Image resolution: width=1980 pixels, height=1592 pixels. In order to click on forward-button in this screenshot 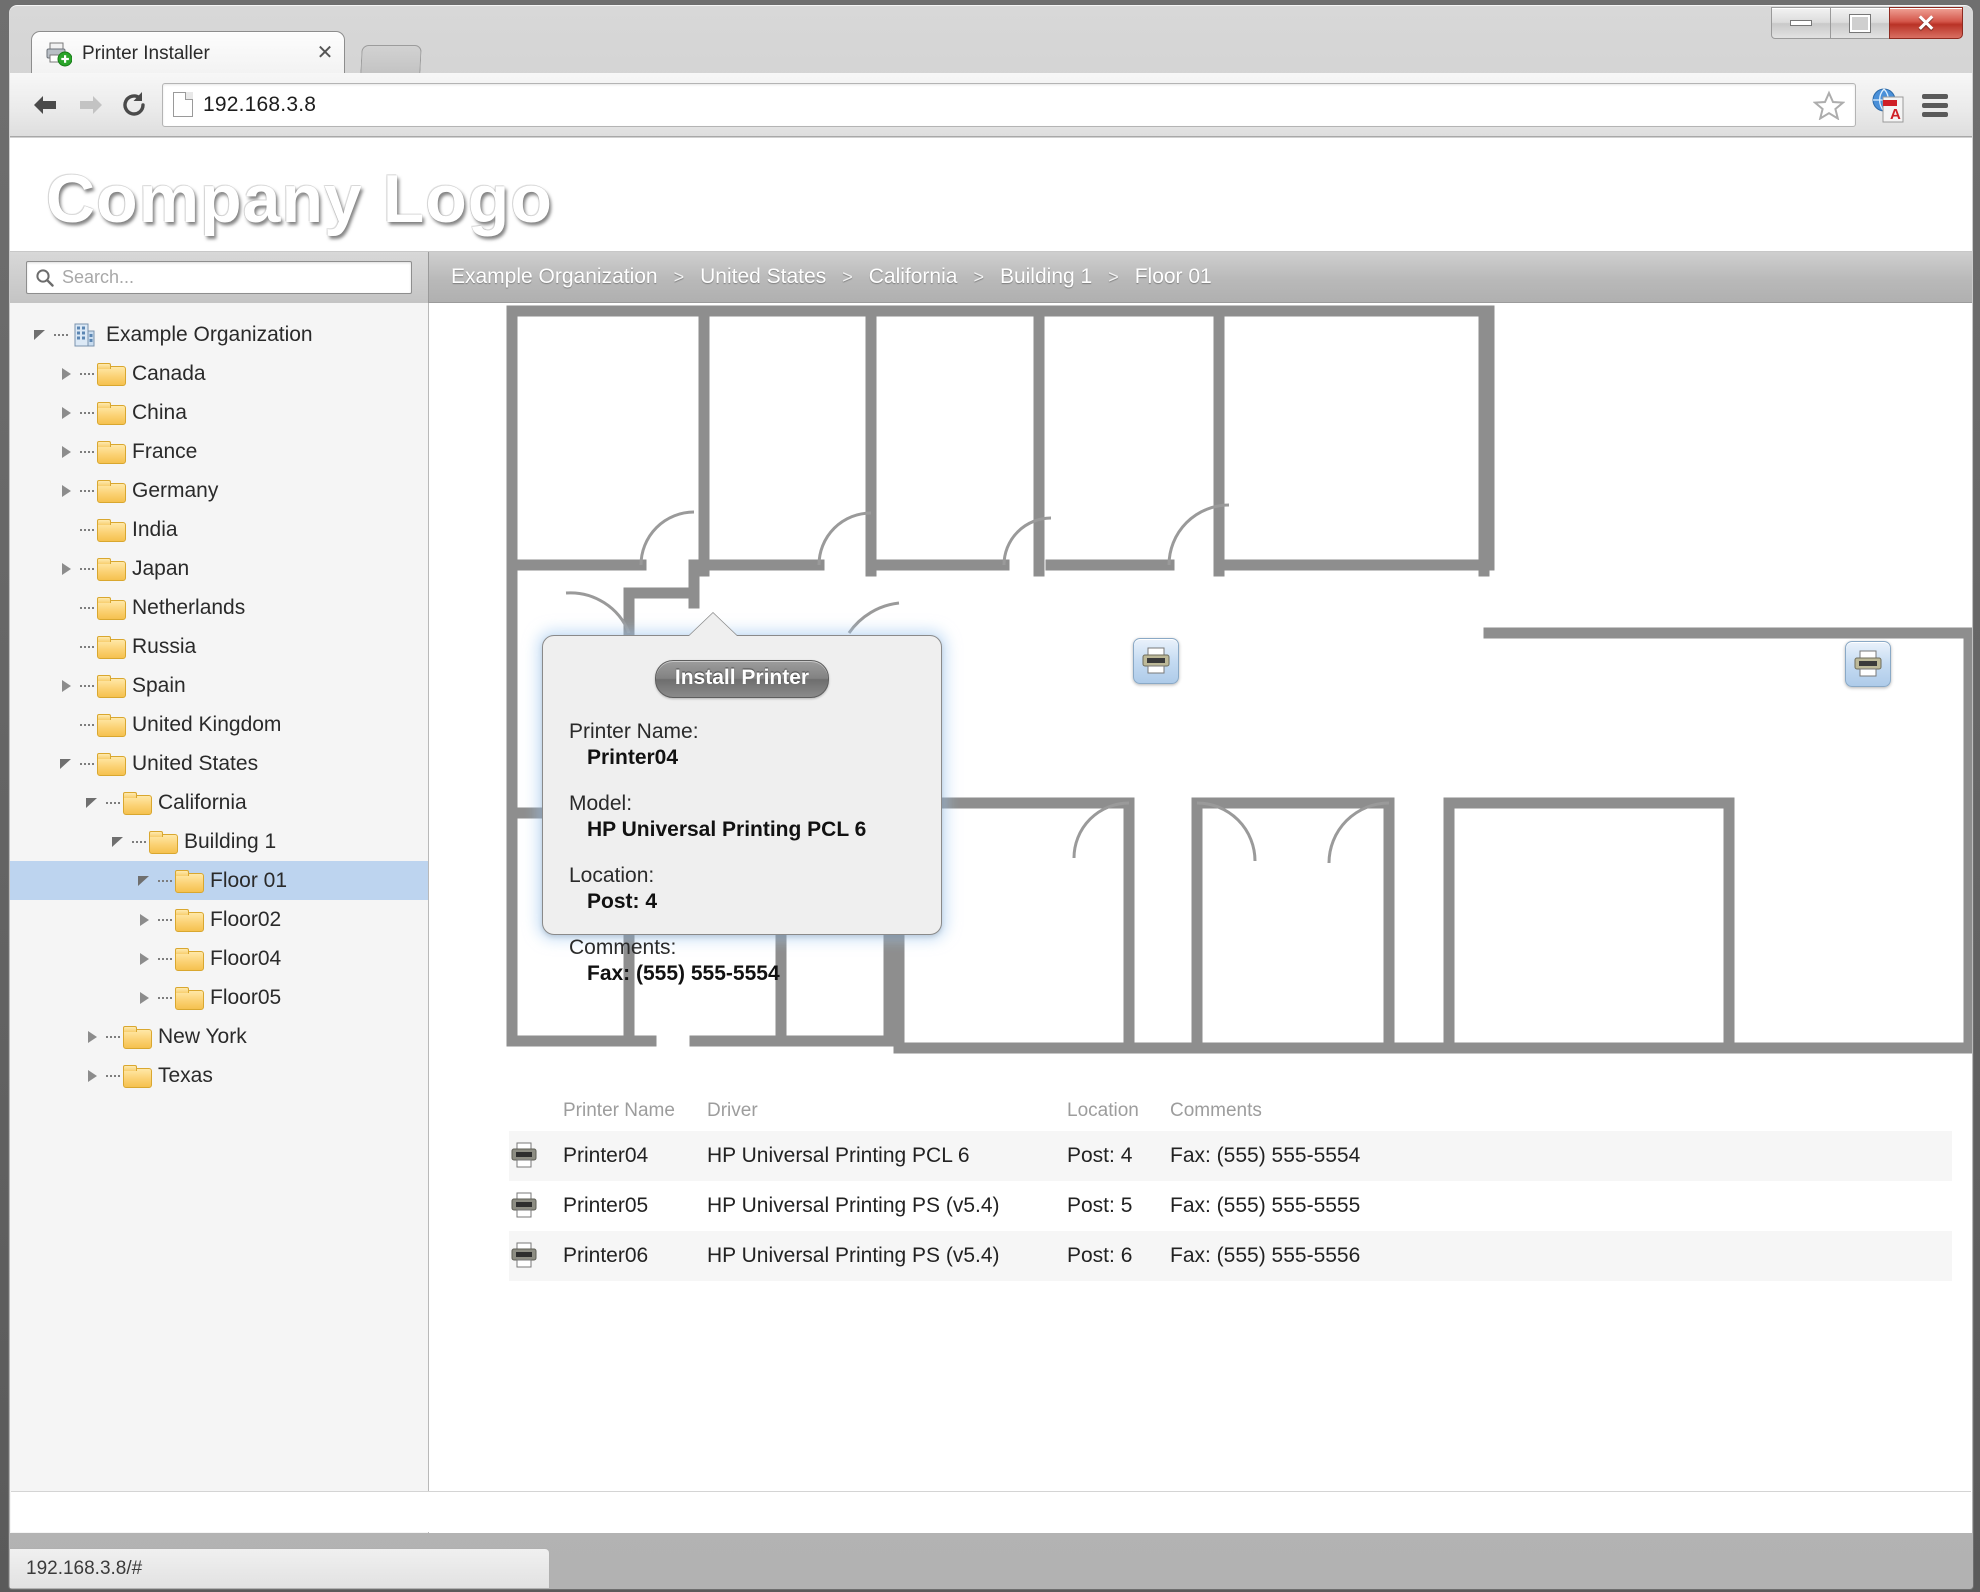, I will do `click(90, 105)`.